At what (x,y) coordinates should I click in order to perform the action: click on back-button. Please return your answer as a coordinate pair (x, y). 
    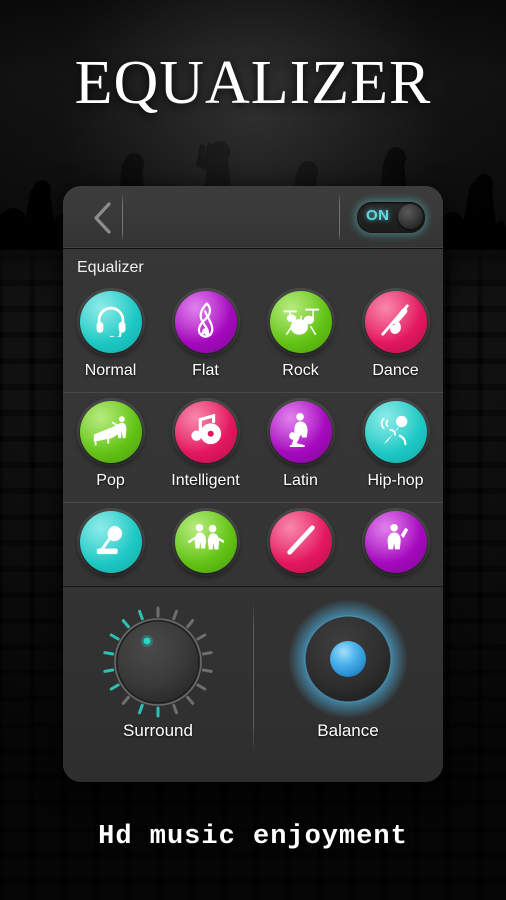
    Looking at the image, I should click on (102, 218).